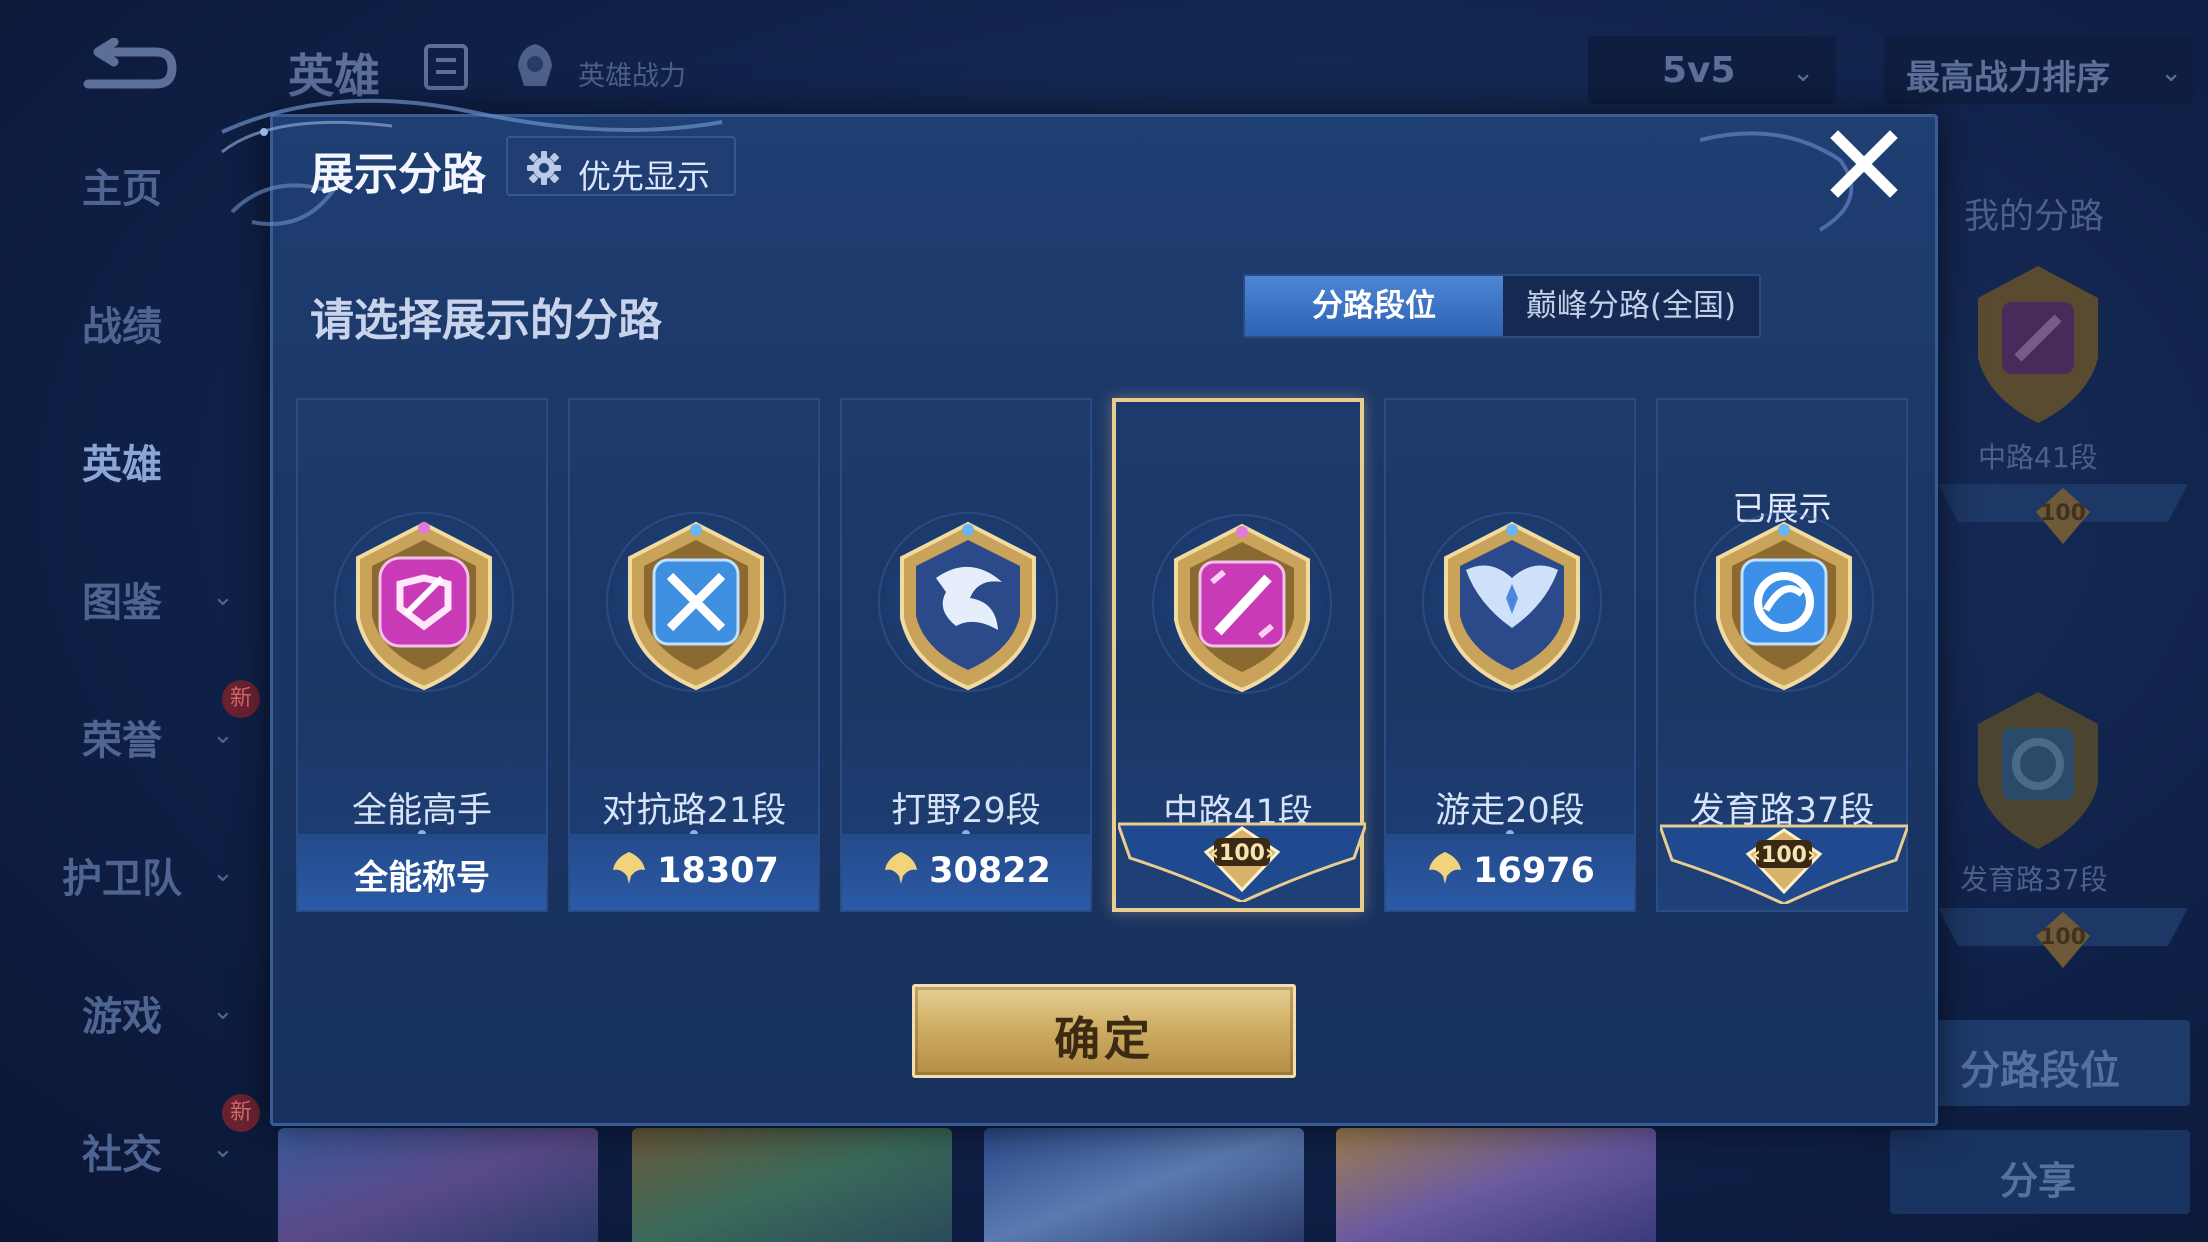  I want to click on jungle-emblem-icon, so click(968, 605).